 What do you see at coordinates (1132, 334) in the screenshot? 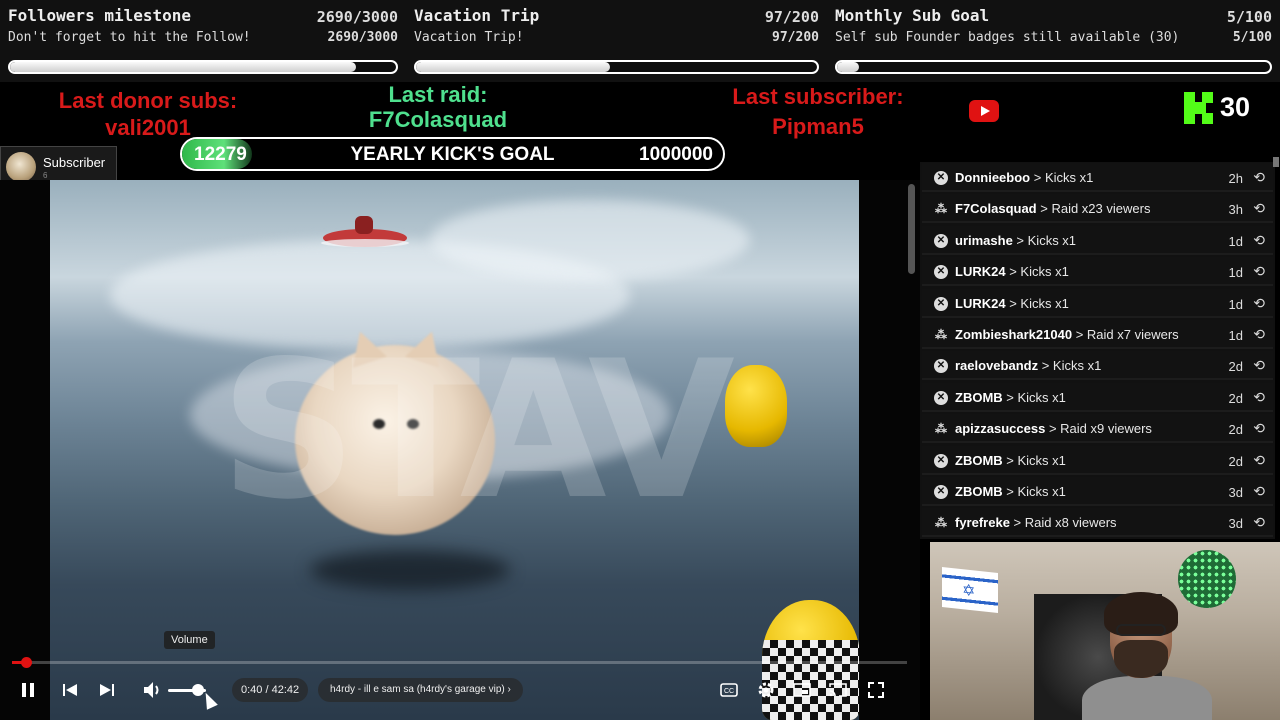
I see `event-detail: Raid x7 viewers` at bounding box center [1132, 334].